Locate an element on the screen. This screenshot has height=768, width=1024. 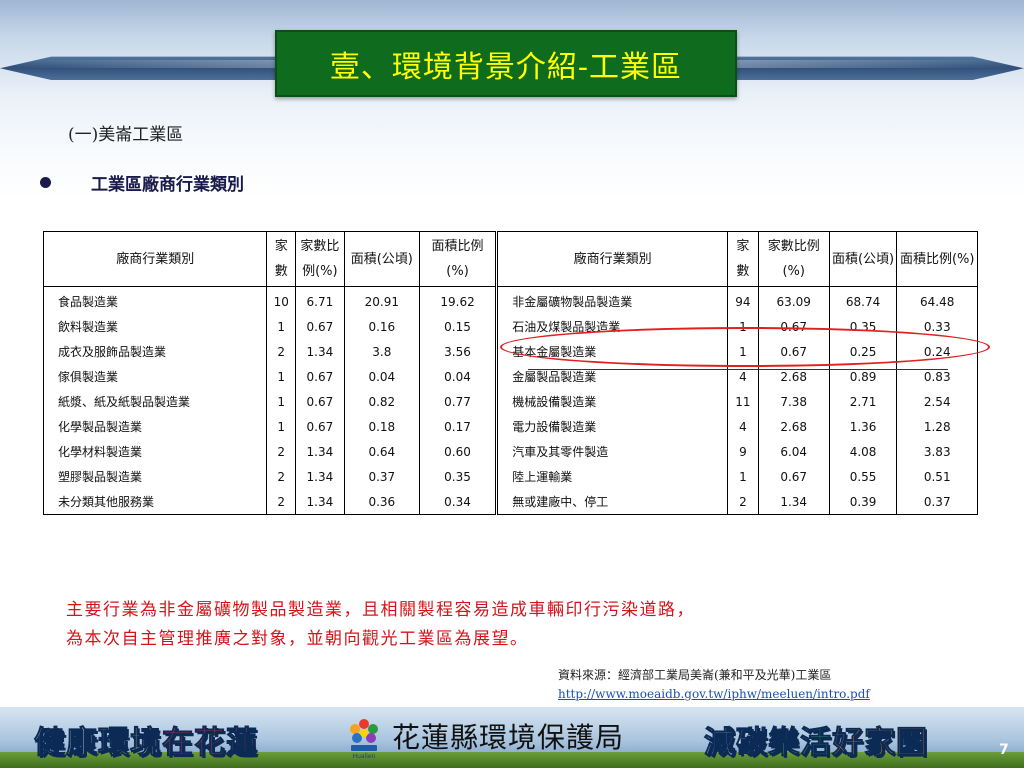
slogan-right-part-3: 好家園 is located at coordinates (880, 743).